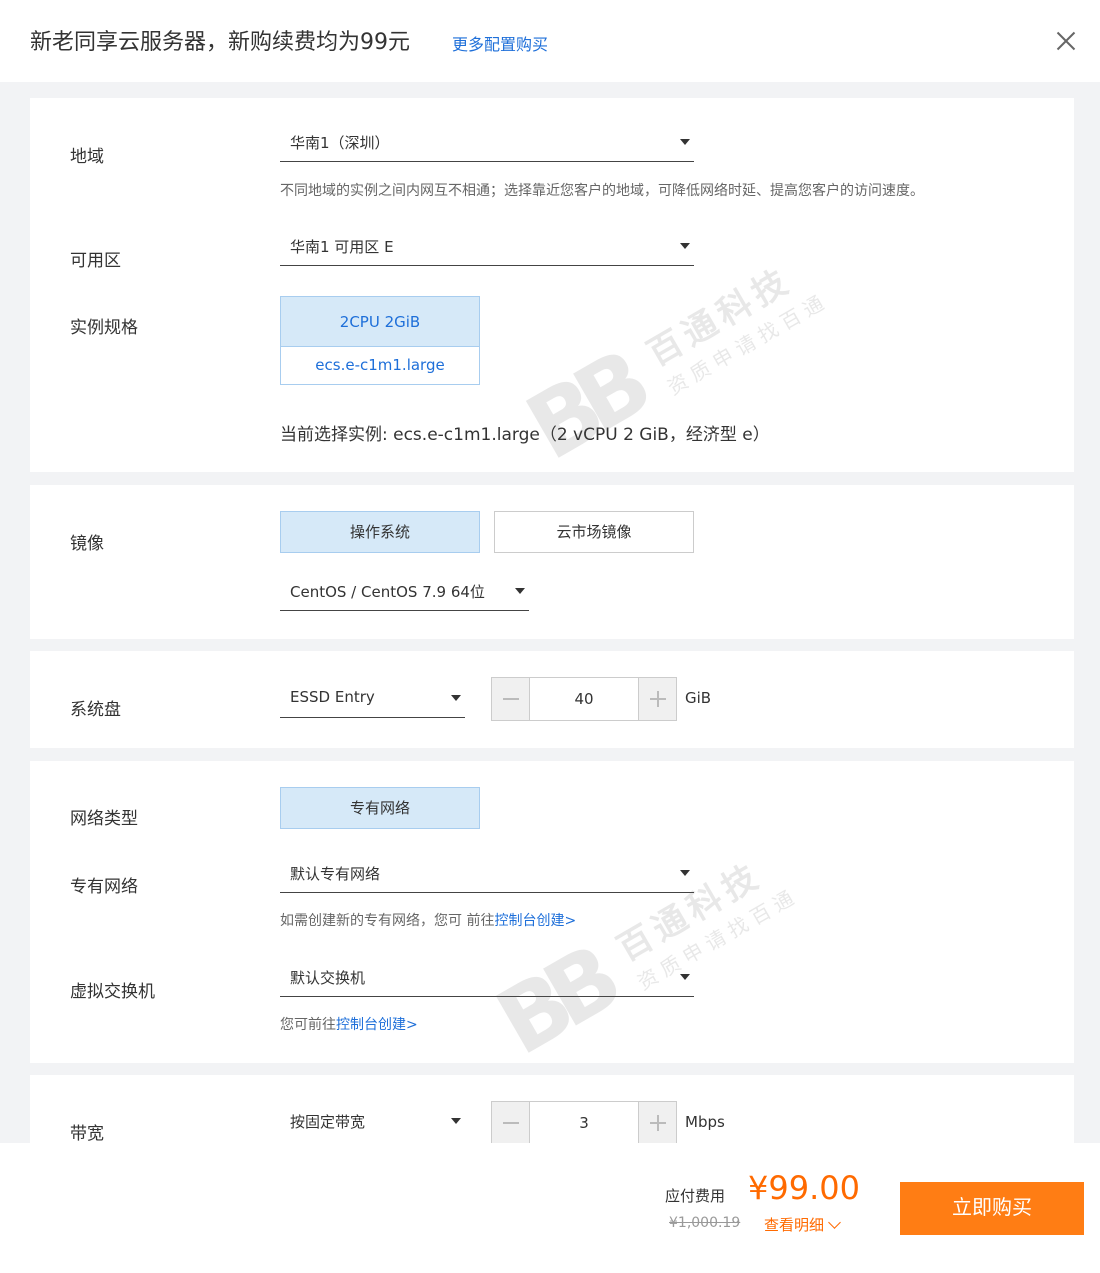 Image resolution: width=1100 pixels, height=1273 pixels. I want to click on buy-now-button: 立即购买, so click(992, 1208).